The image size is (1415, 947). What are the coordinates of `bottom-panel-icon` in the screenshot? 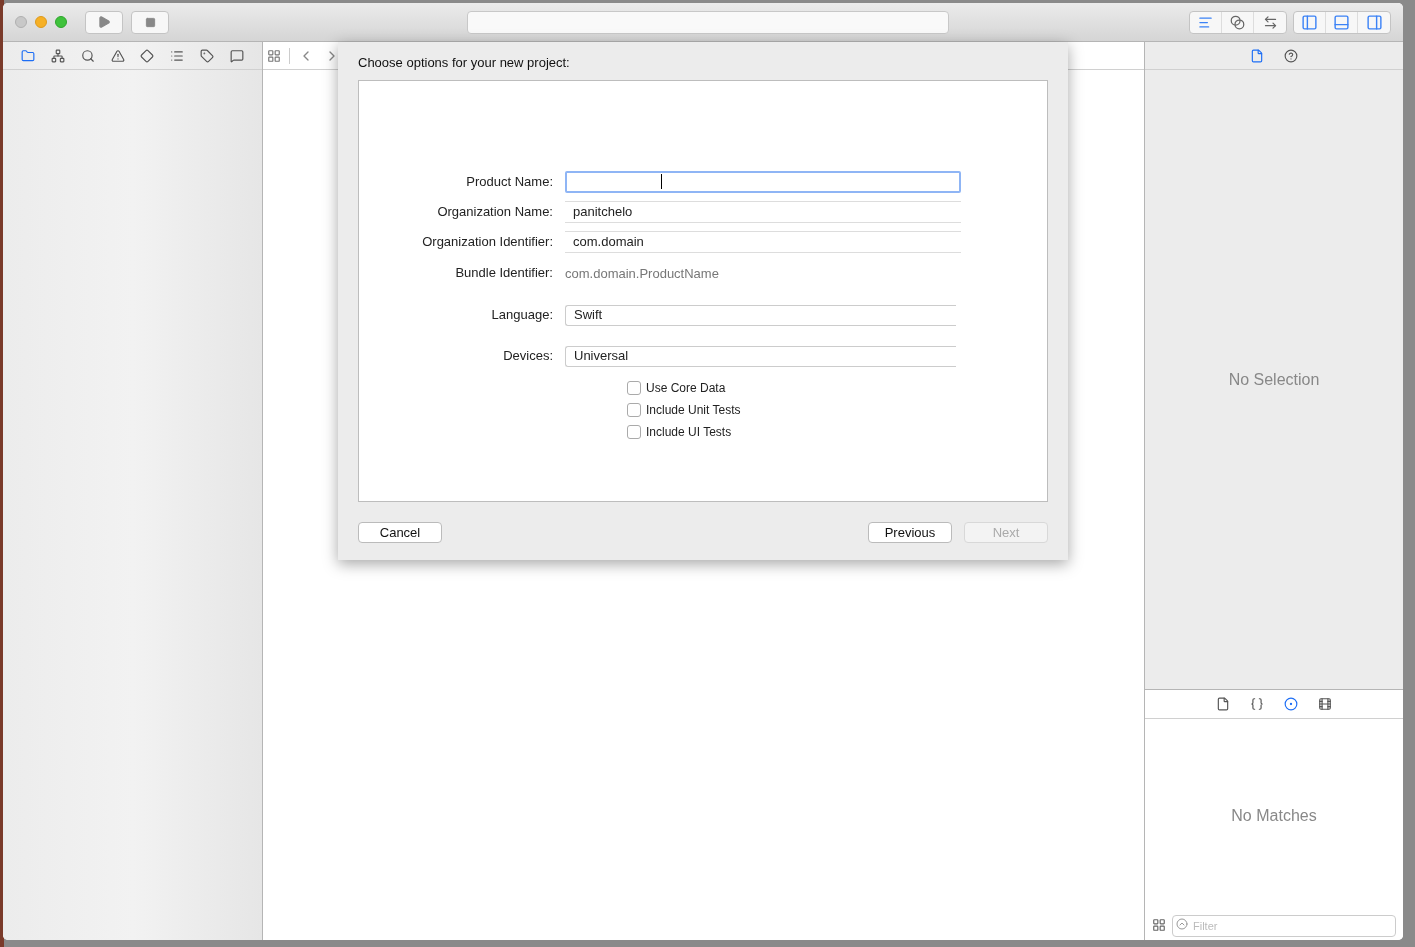 It's located at (1341, 22).